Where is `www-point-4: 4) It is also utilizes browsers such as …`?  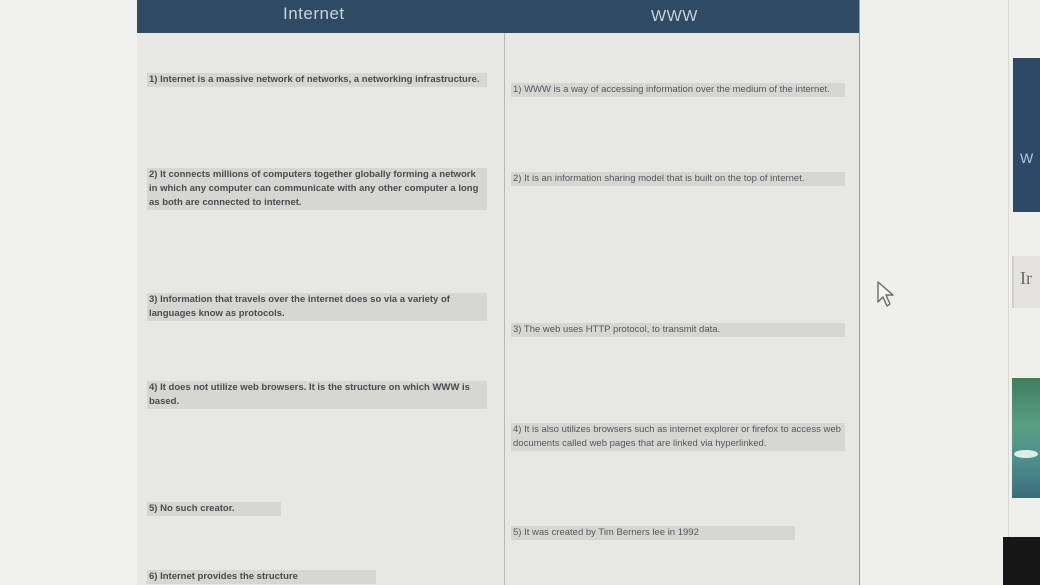
www-point-4: 4) It is also utilizes browsers such as … is located at coordinates (678, 437).